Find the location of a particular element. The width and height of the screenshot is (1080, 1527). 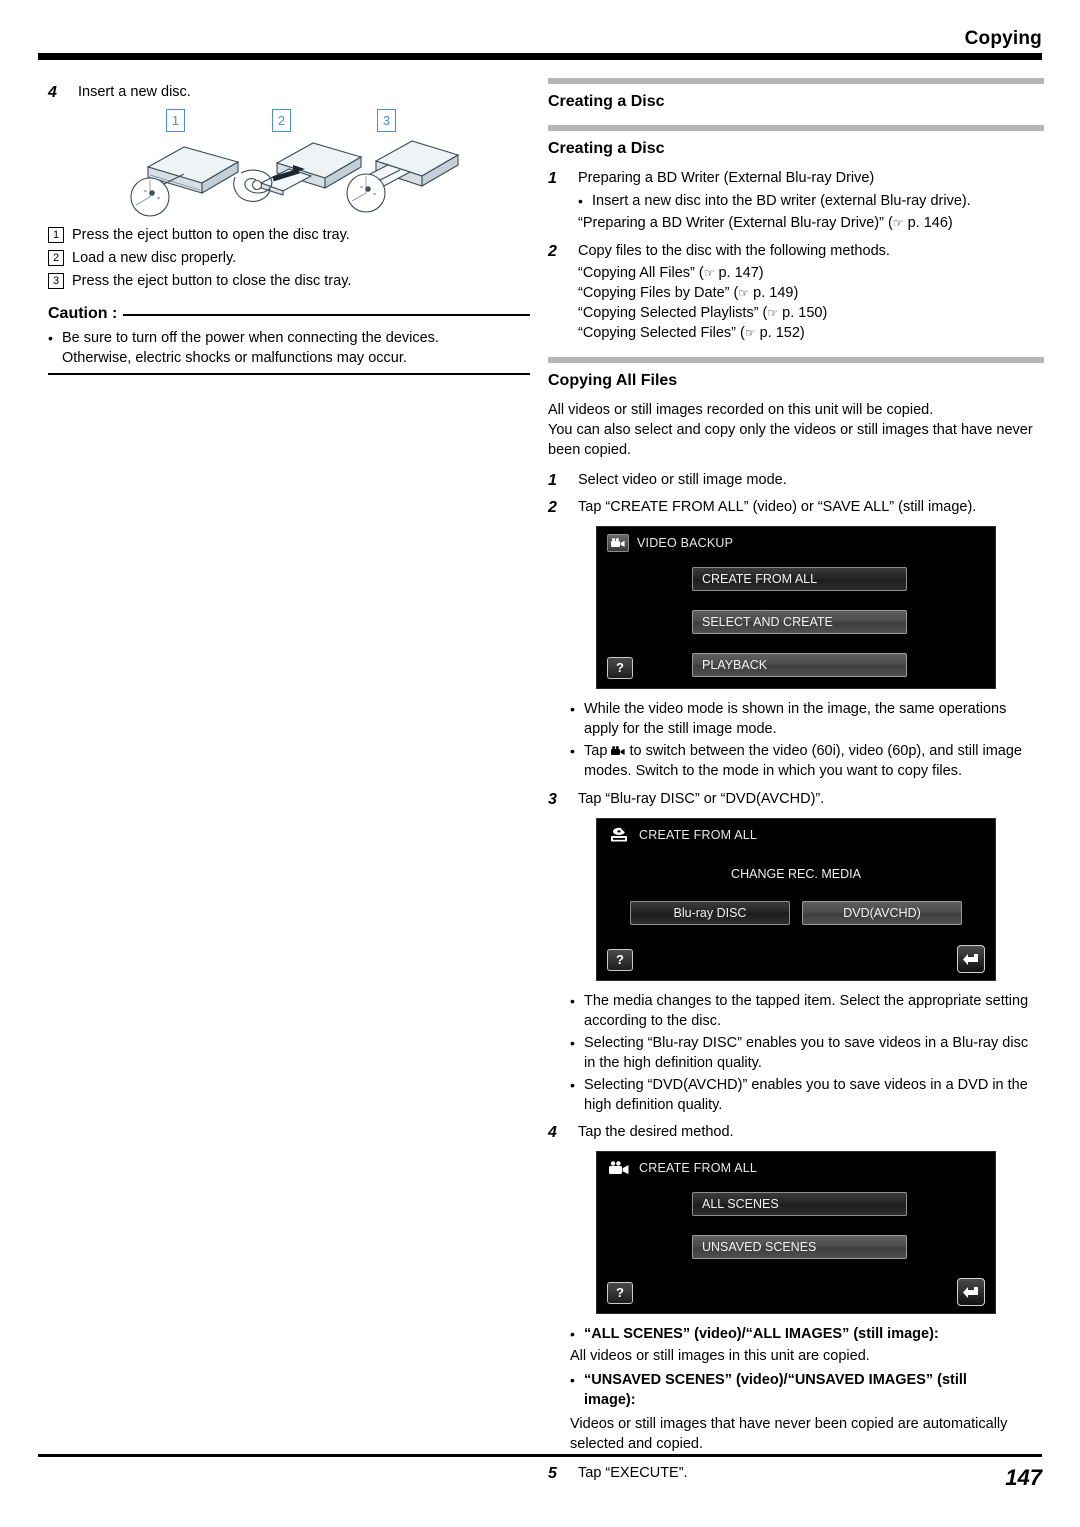

step-number: 2 is located at coordinates (552, 507).